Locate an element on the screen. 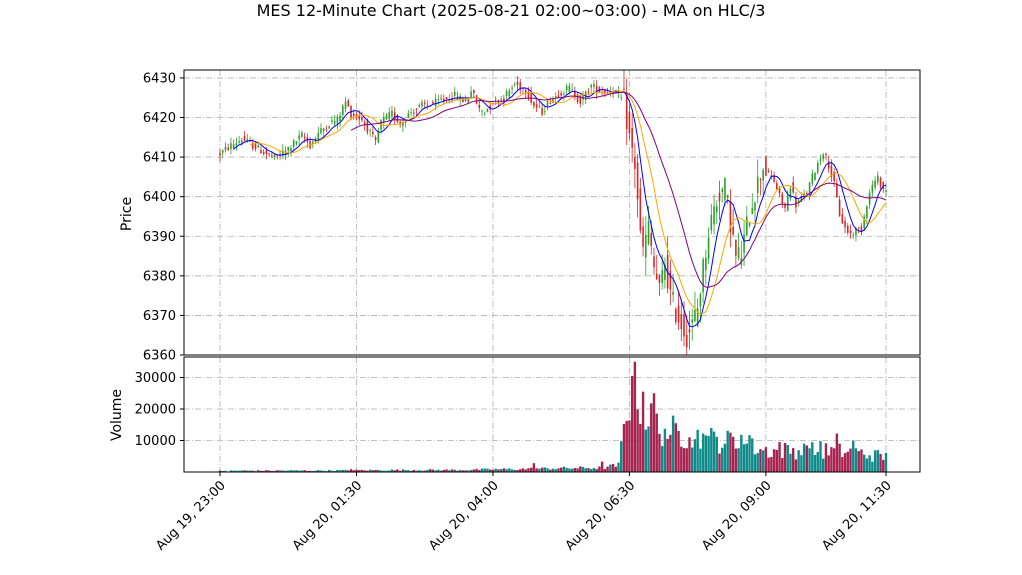 The image size is (1022, 575). time-tick-label: Aug 19, 23:00 is located at coordinates (191, 516).